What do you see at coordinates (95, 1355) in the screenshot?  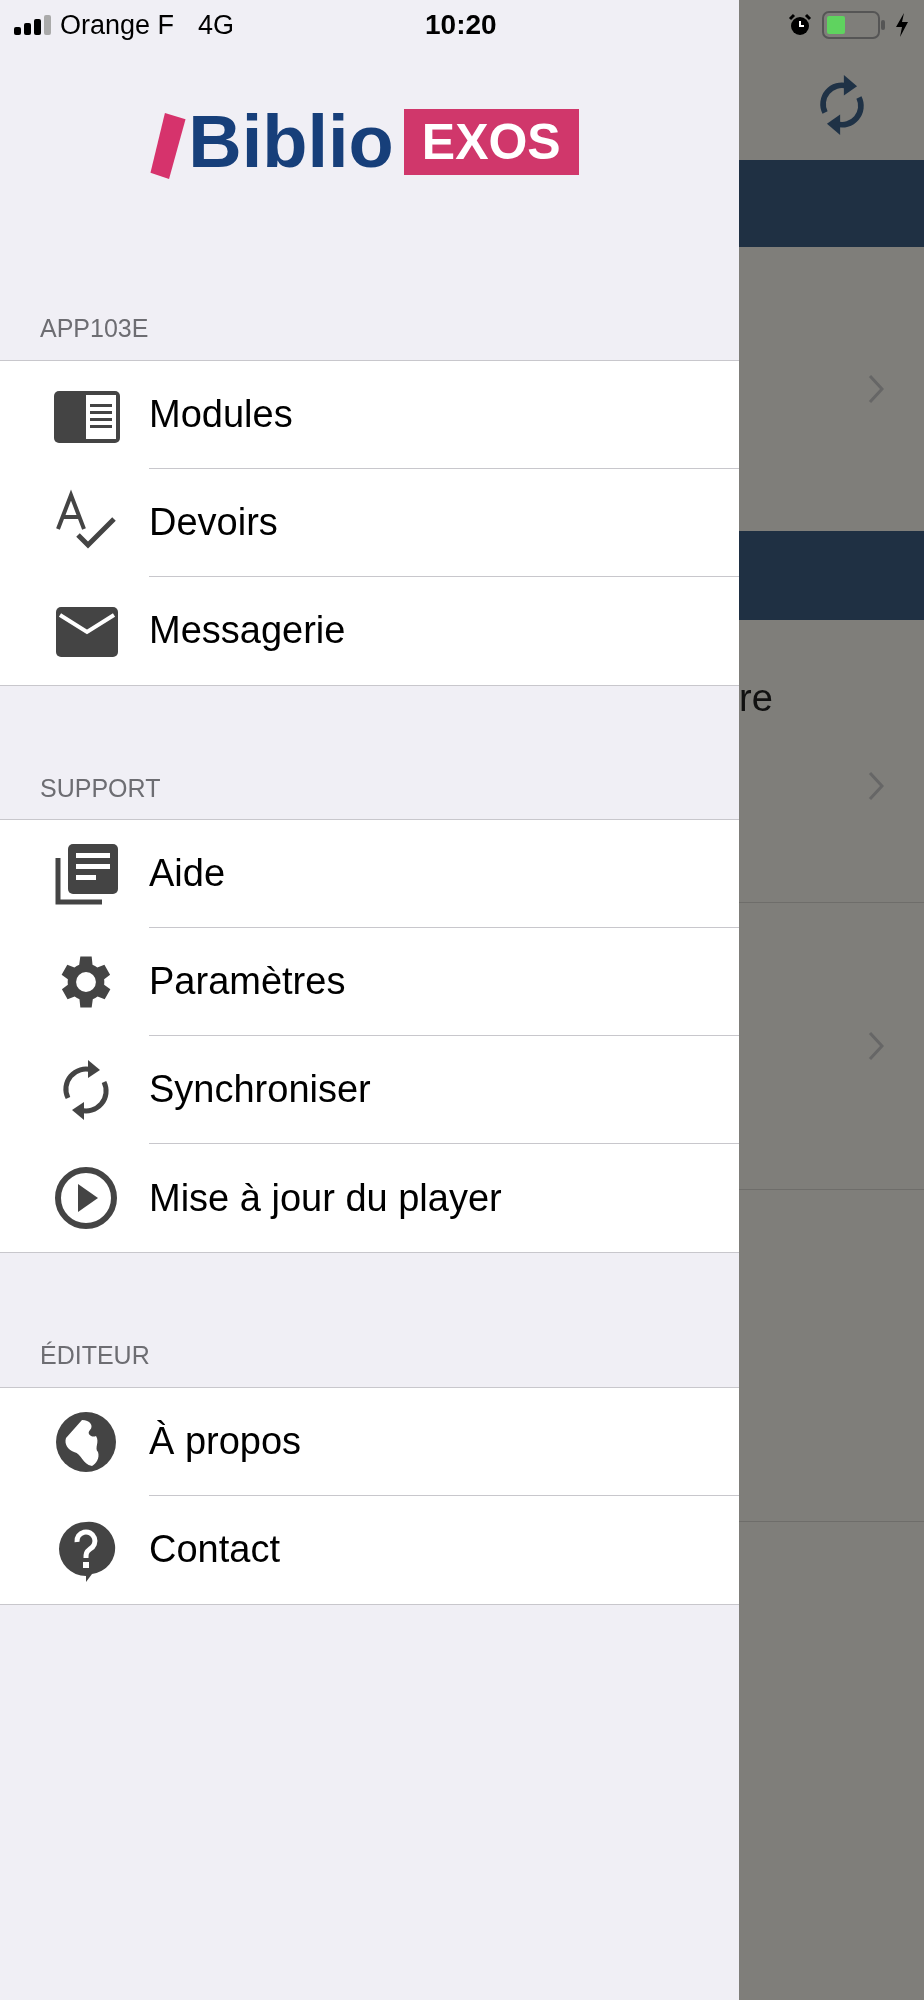 I see `section-header: ÉDITEUR` at bounding box center [95, 1355].